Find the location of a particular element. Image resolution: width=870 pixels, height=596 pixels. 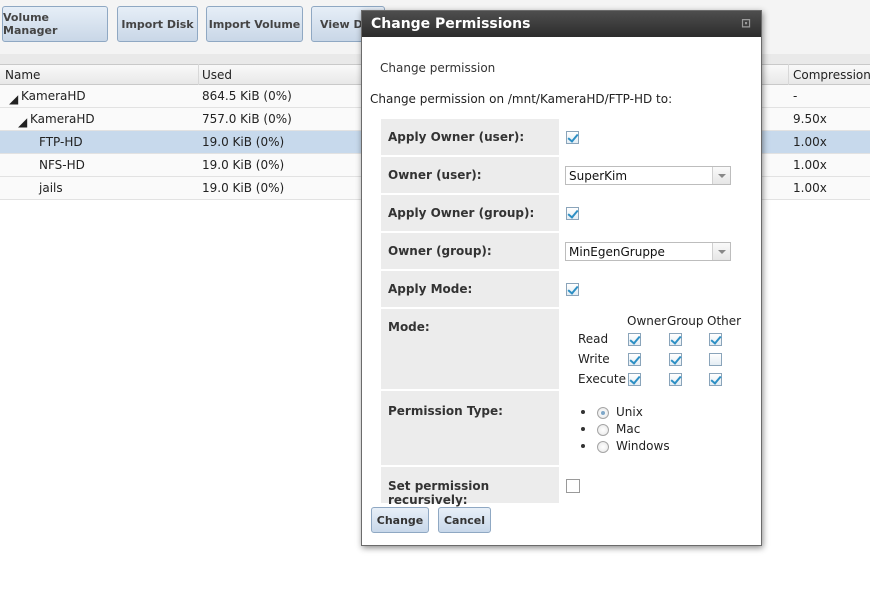

owner-group-select: MinEgenGruppe is located at coordinates (648, 251).